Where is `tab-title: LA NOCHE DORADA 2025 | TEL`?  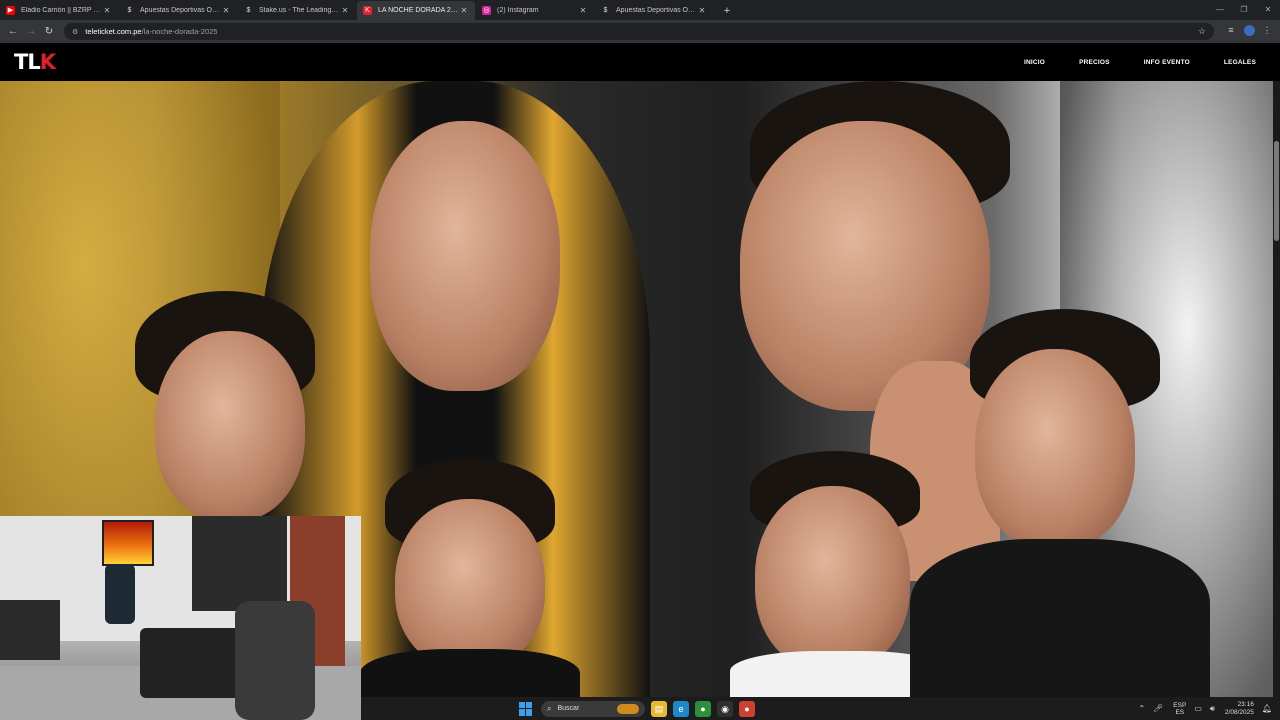 tab-title: LA NOCHE DORADA 2025 | TEL is located at coordinates (418, 10).